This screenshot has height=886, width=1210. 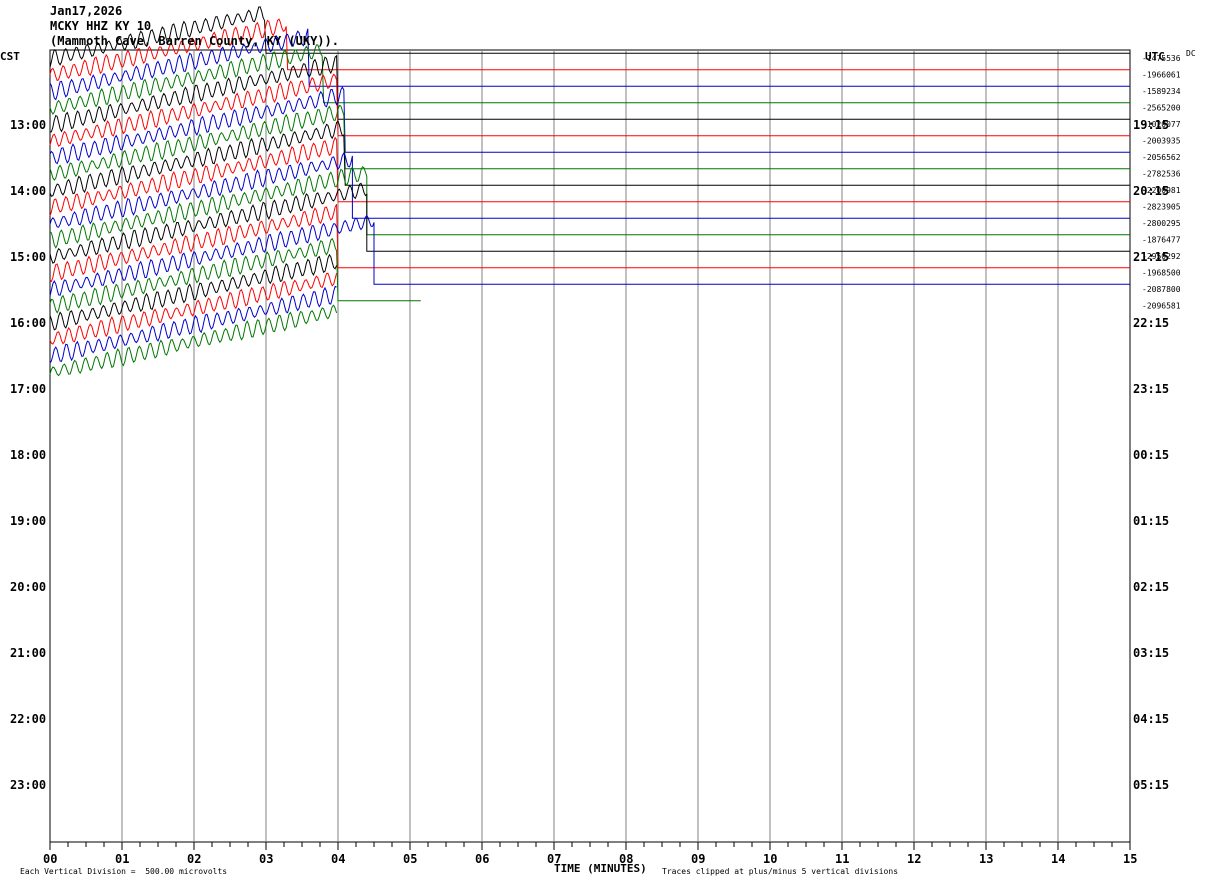 What do you see at coordinates (1161, 108) in the screenshot?
I see `dc-offset-label: -2565200` at bounding box center [1161, 108].